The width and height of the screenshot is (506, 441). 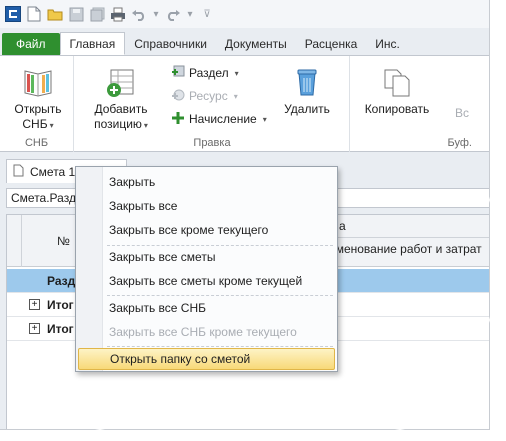 I want to click on add-position-button: Добавить позицию ▾, so click(x=121, y=98).